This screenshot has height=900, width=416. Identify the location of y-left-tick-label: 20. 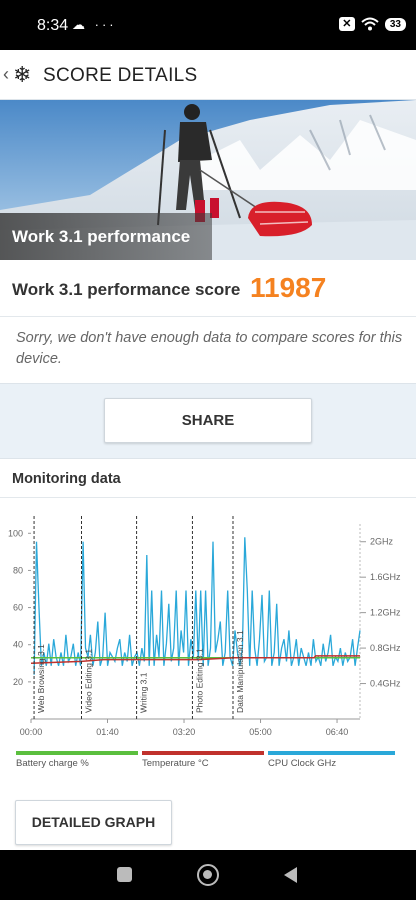
(18, 682).